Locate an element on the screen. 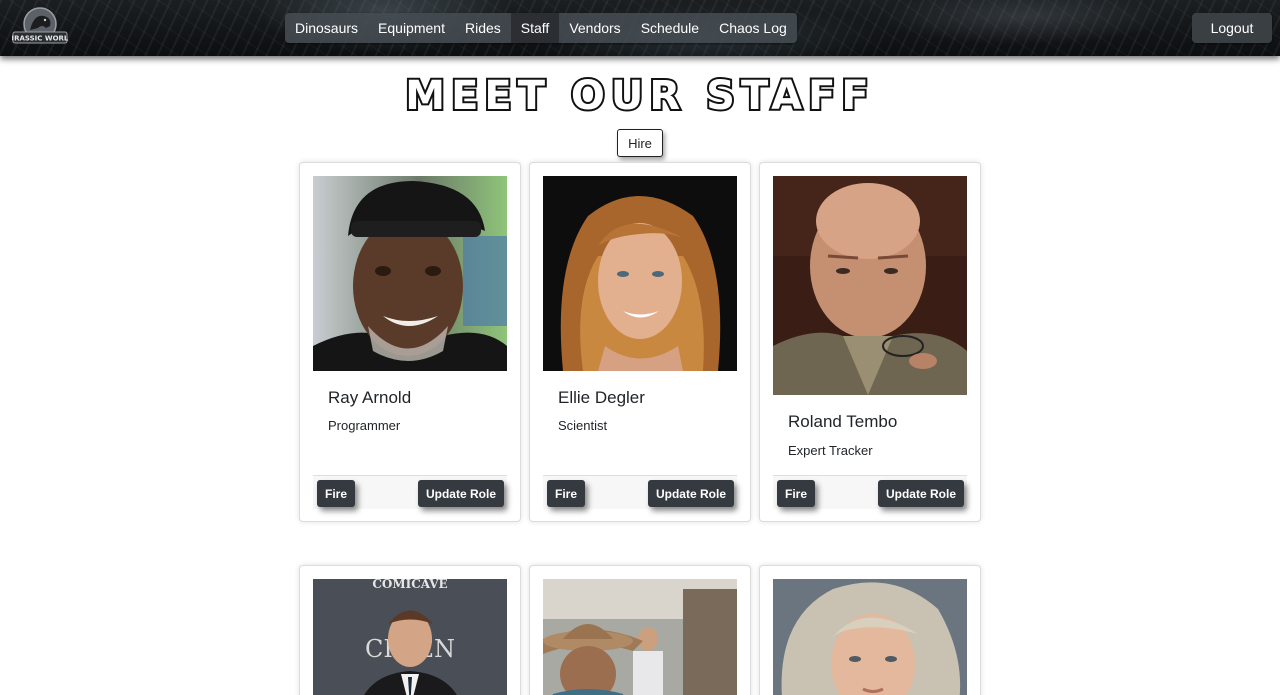 The height and width of the screenshot is (695, 1280). nav-item-dinosaurs: Dinosaurs is located at coordinates (326, 28).